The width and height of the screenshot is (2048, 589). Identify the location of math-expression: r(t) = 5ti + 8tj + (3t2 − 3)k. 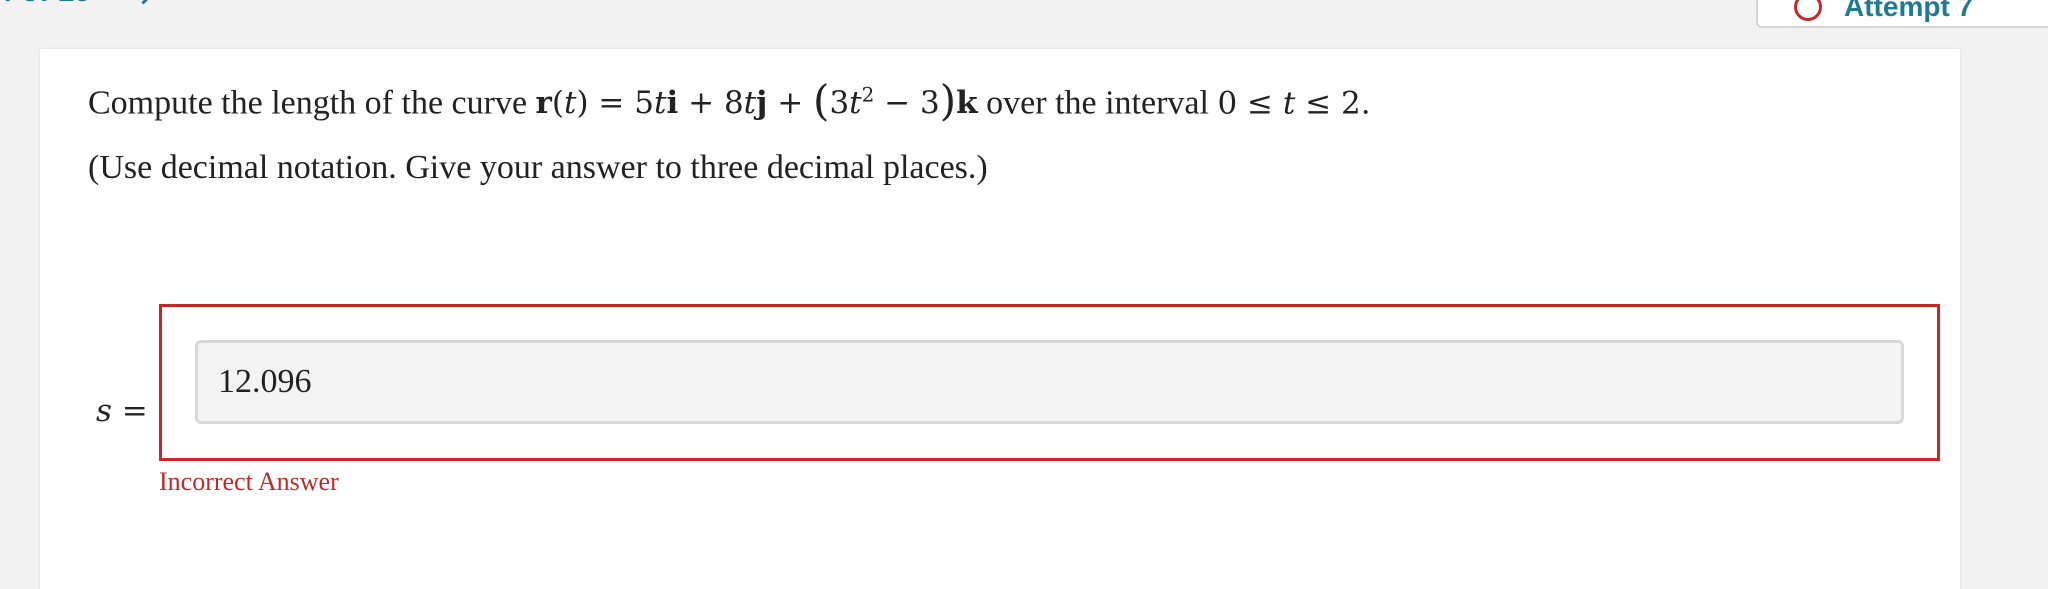
(756, 101).